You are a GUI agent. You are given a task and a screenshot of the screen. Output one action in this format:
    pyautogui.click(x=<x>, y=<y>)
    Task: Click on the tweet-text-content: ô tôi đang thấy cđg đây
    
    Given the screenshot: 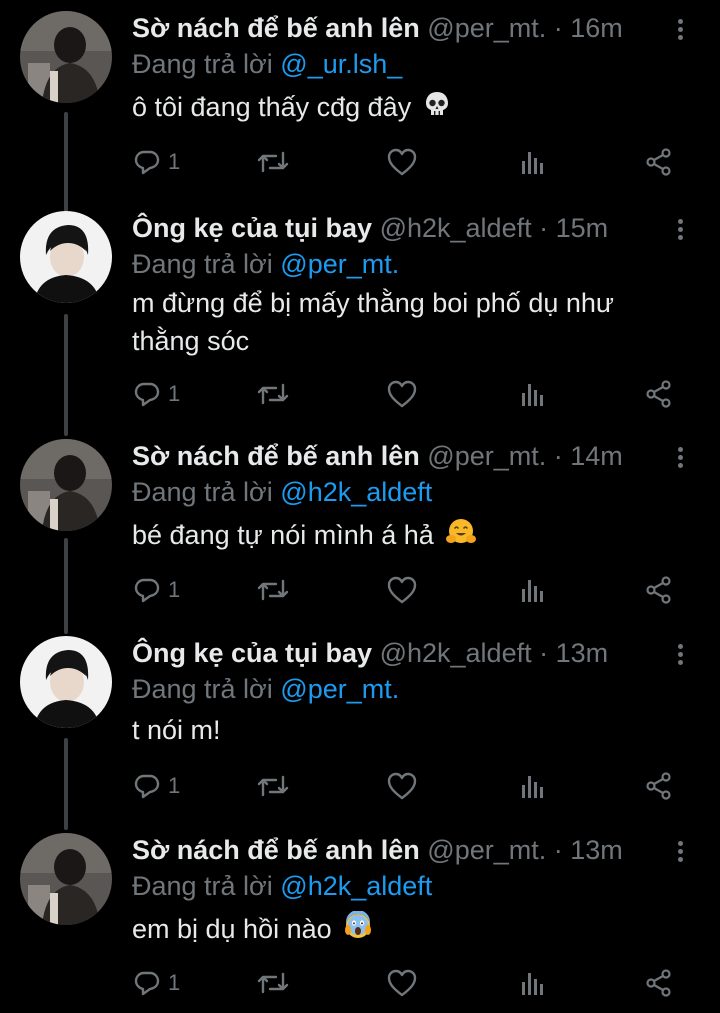 What is the action you would take?
    pyautogui.click(x=272, y=107)
    